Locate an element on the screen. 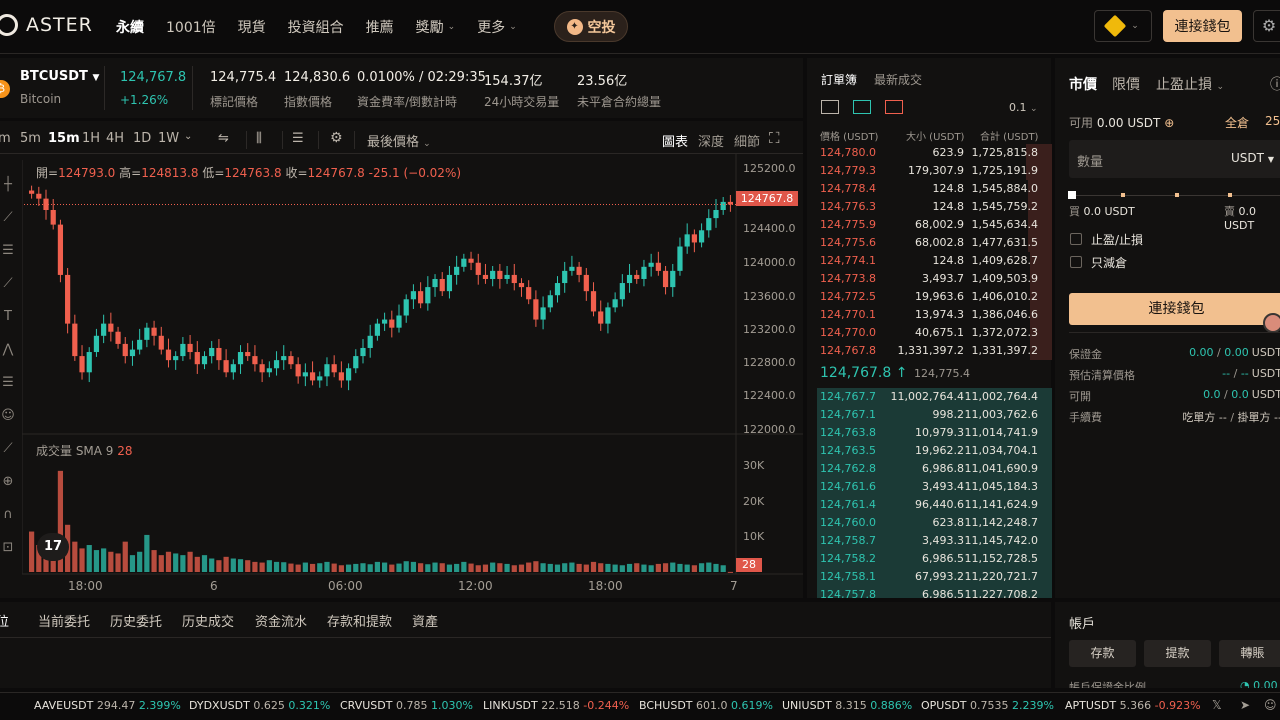 The width and height of the screenshot is (1280, 720). summary-value-2: 掛單方 -- is located at coordinates (1258, 417).